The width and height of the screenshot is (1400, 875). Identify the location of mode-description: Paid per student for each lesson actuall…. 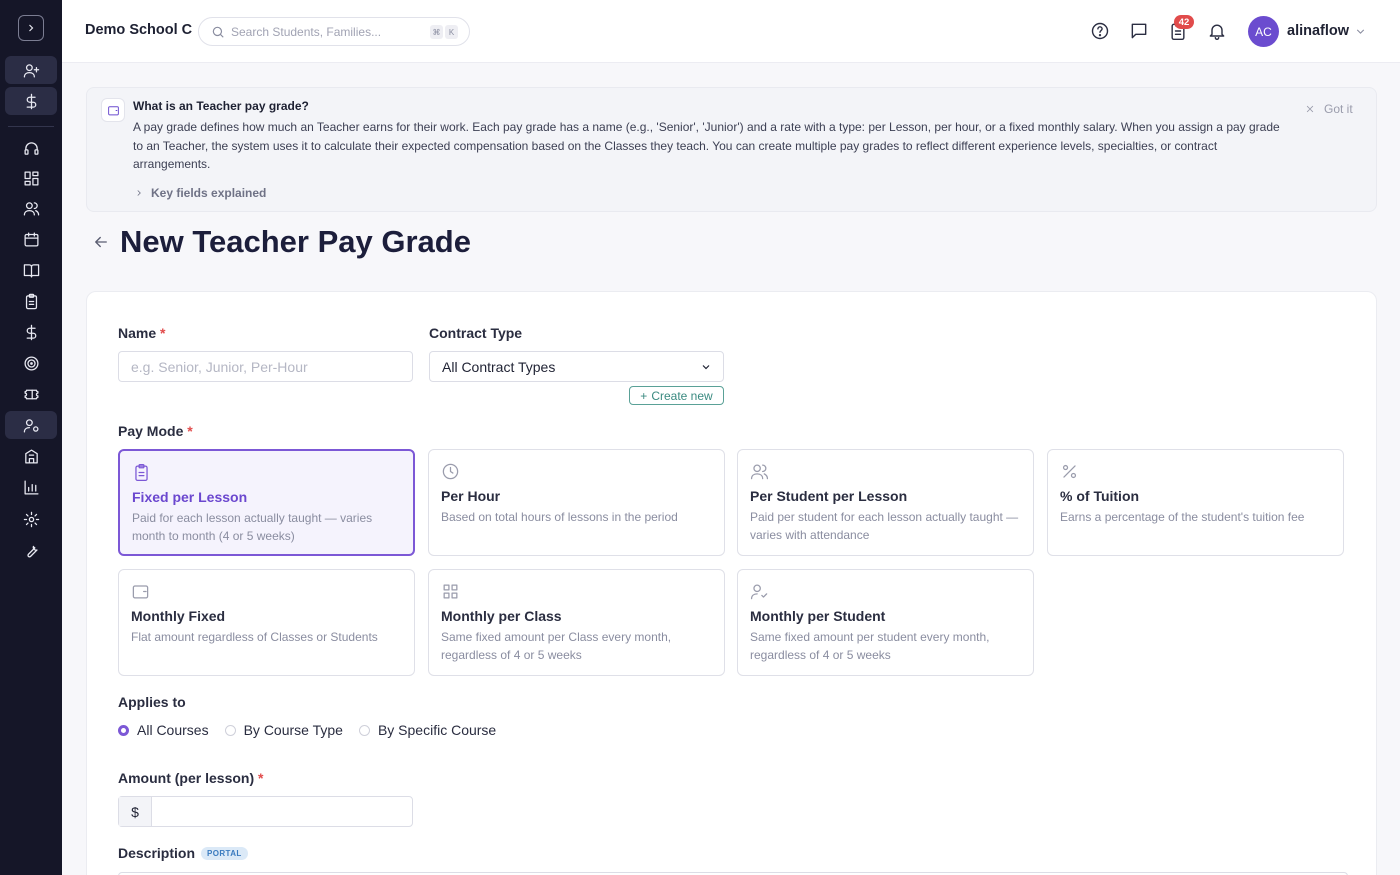
(884, 526).